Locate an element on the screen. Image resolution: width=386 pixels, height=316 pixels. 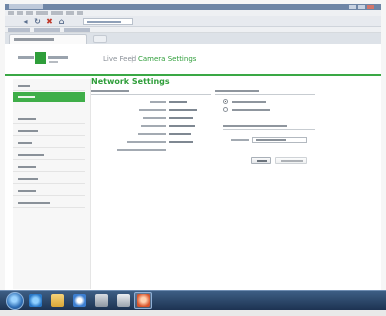
brand-logo is located at coordinates (44, 62).